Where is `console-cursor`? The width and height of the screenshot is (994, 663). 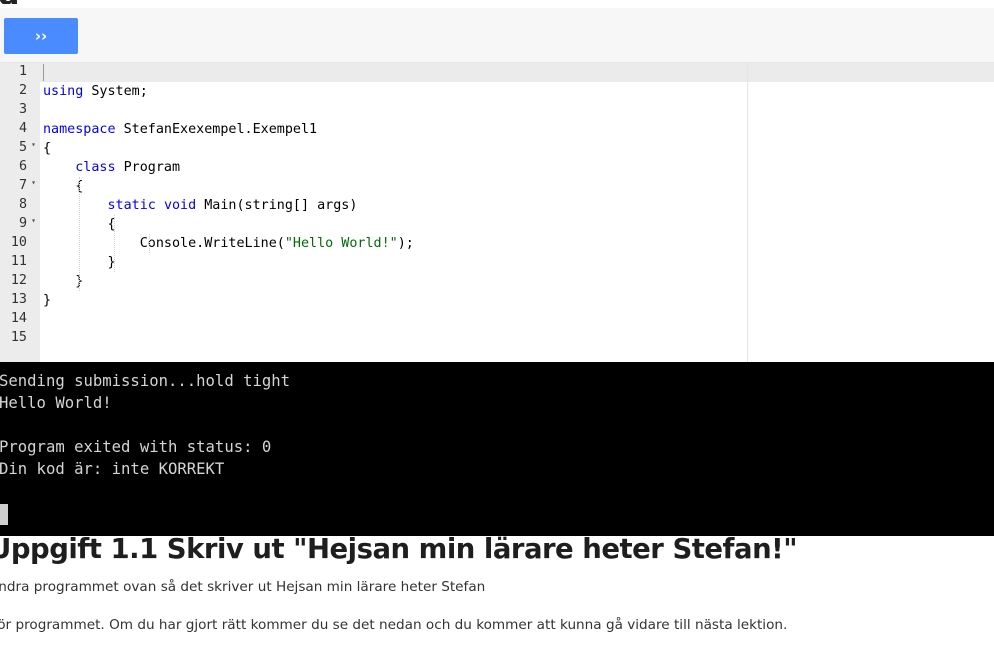 console-cursor is located at coordinates (4, 514).